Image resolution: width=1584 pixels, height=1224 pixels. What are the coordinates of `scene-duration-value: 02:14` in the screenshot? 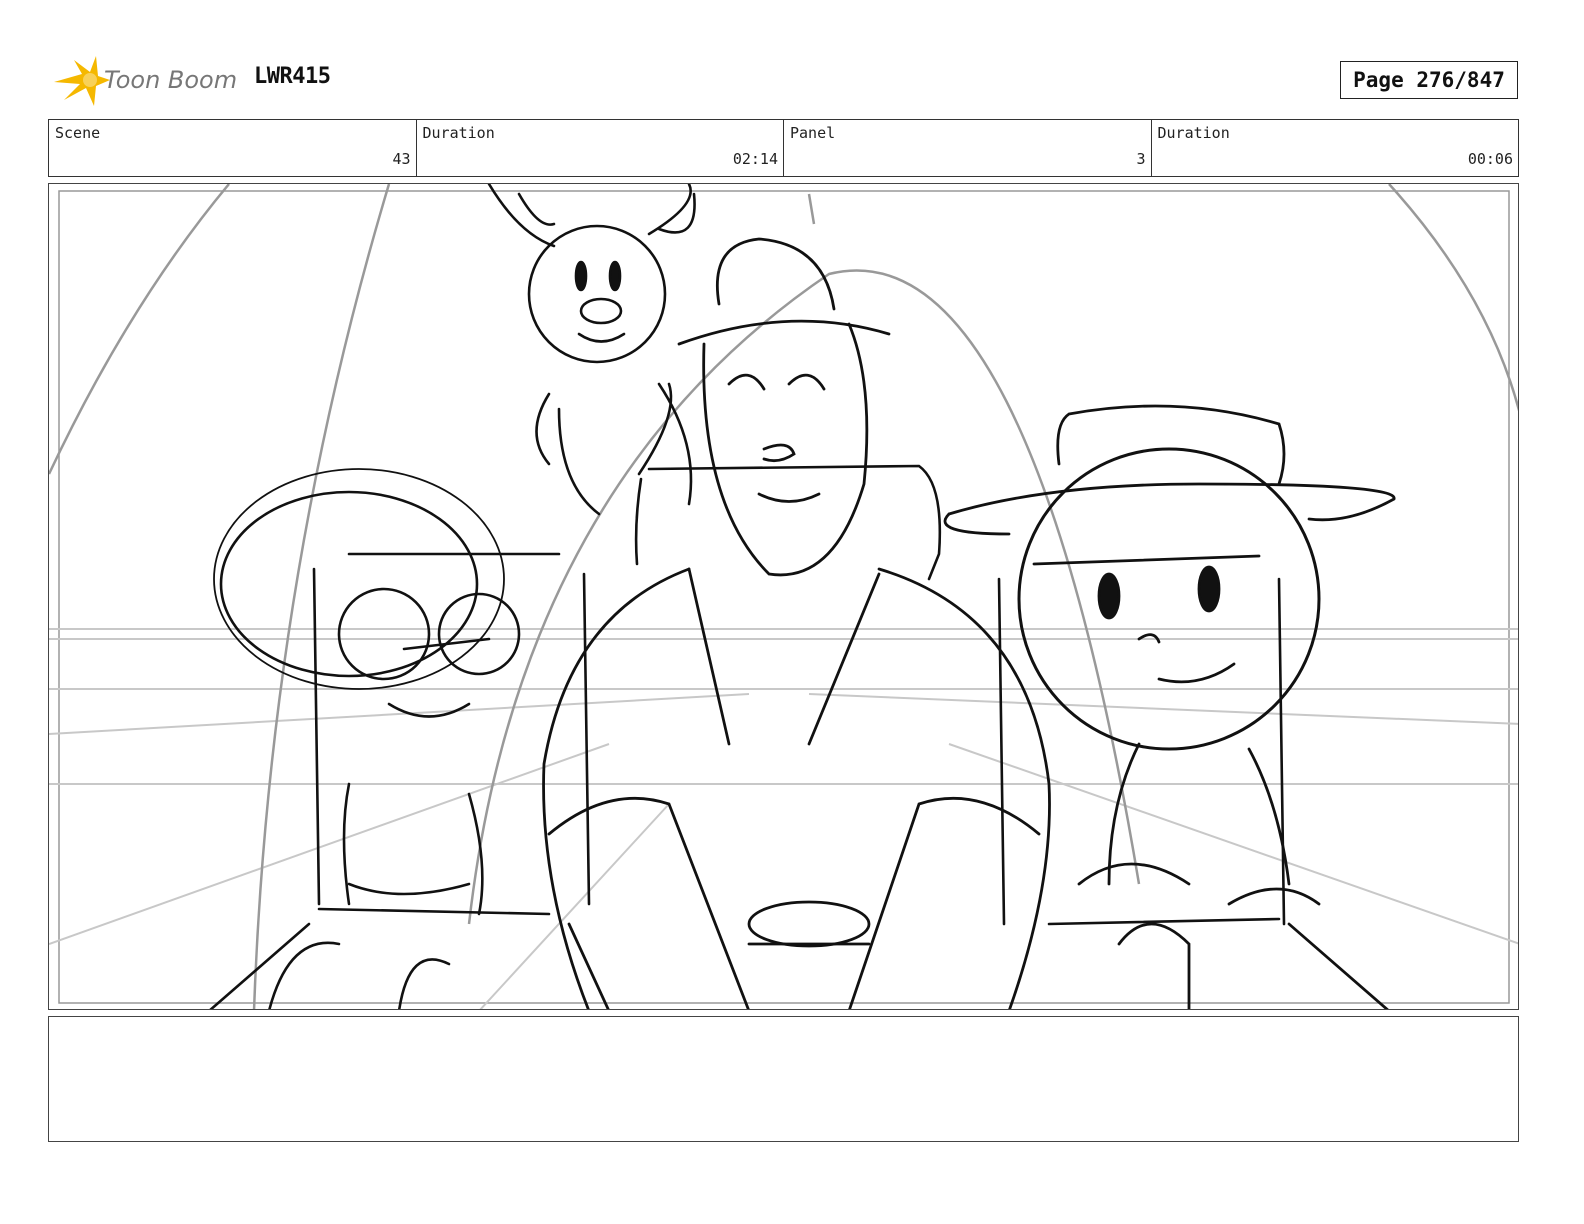 It's located at (755, 159).